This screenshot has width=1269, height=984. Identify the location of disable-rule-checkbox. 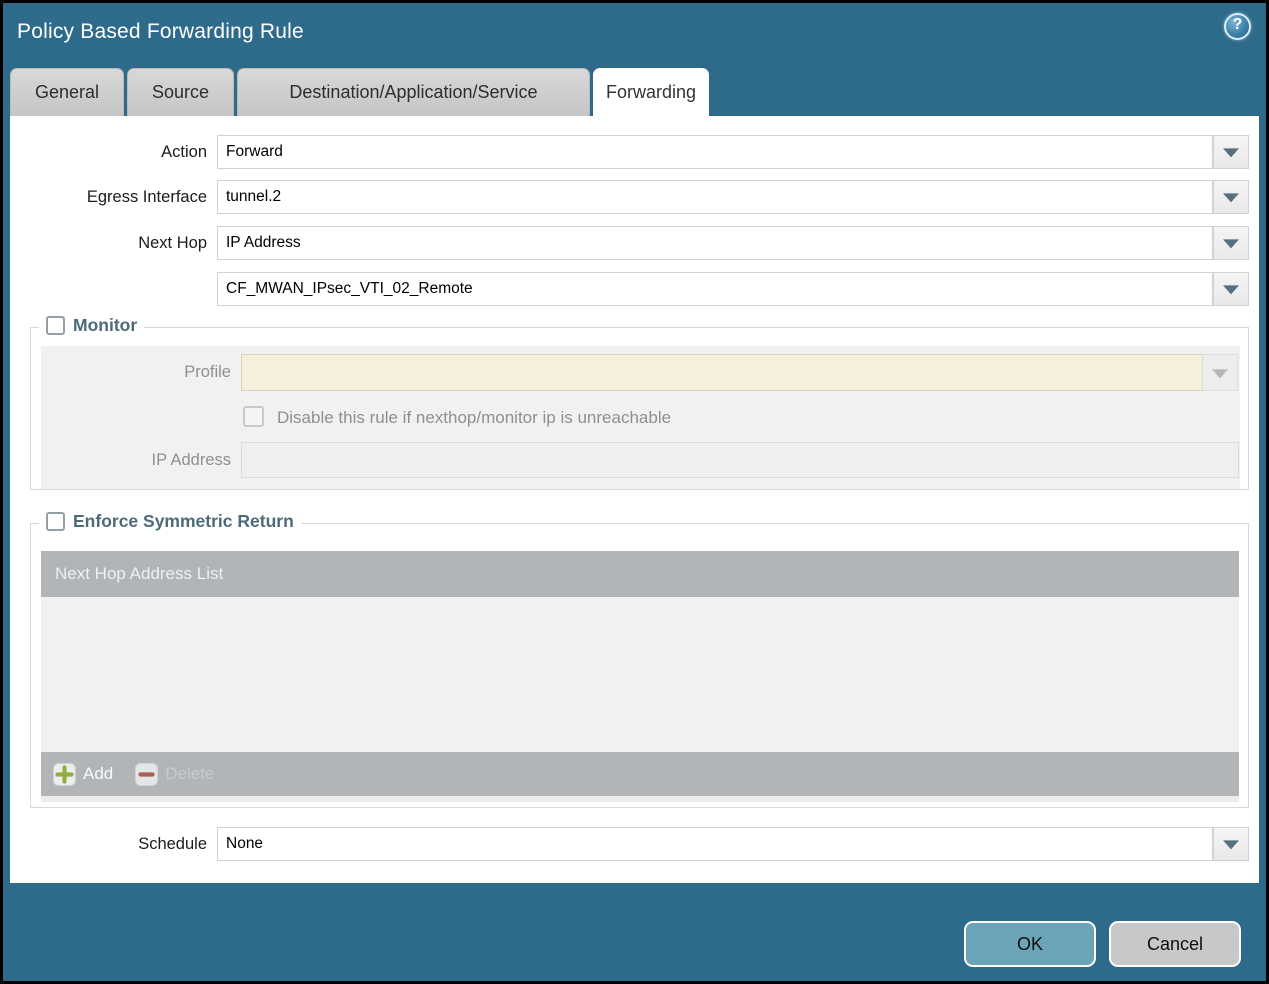
(253, 416).